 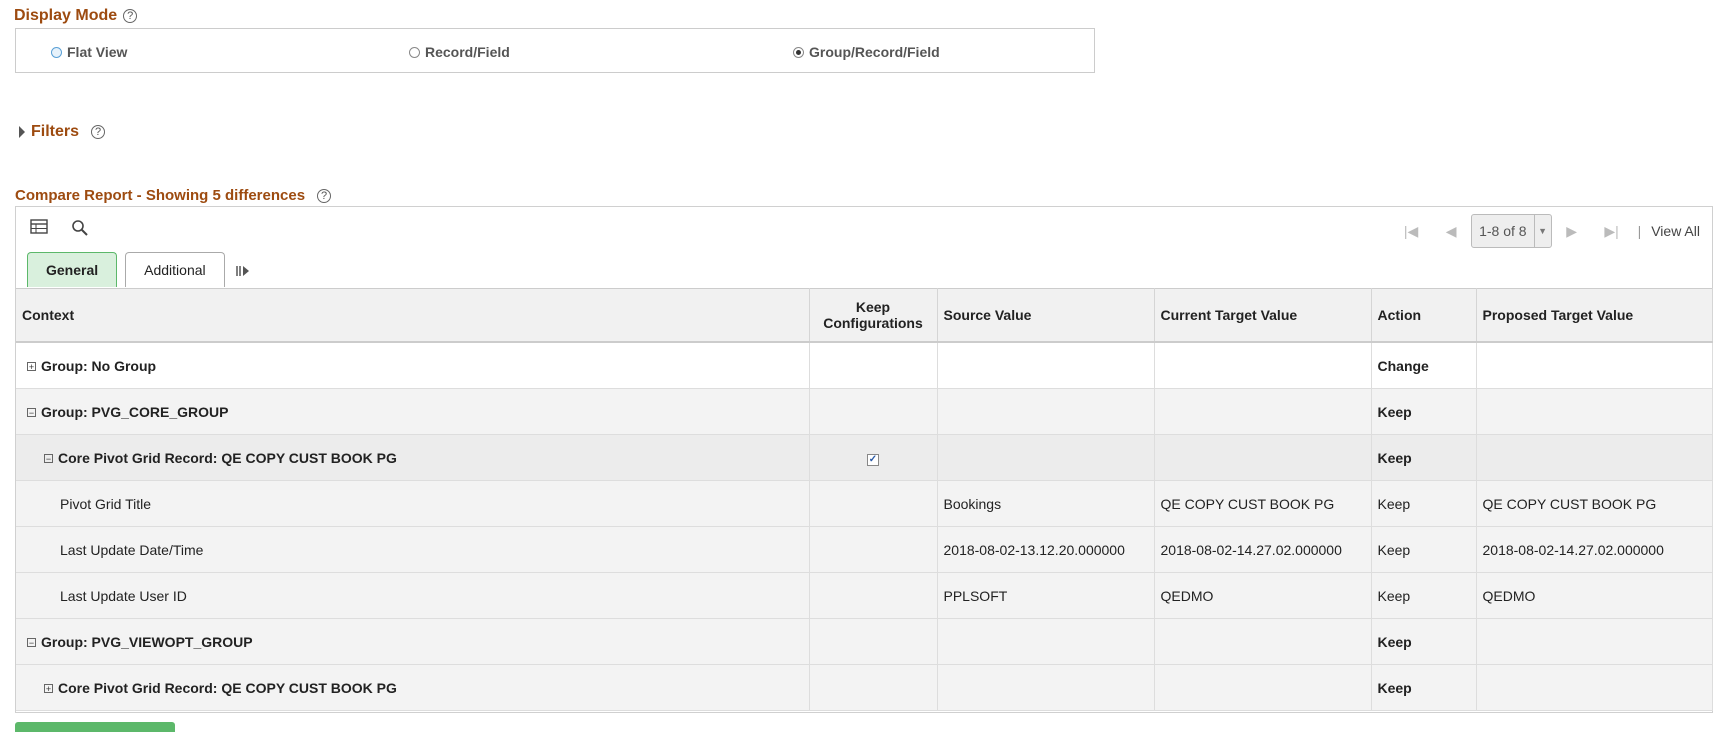 What do you see at coordinates (1263, 595) in the screenshot?
I see `current-cell: QEDMO` at bounding box center [1263, 595].